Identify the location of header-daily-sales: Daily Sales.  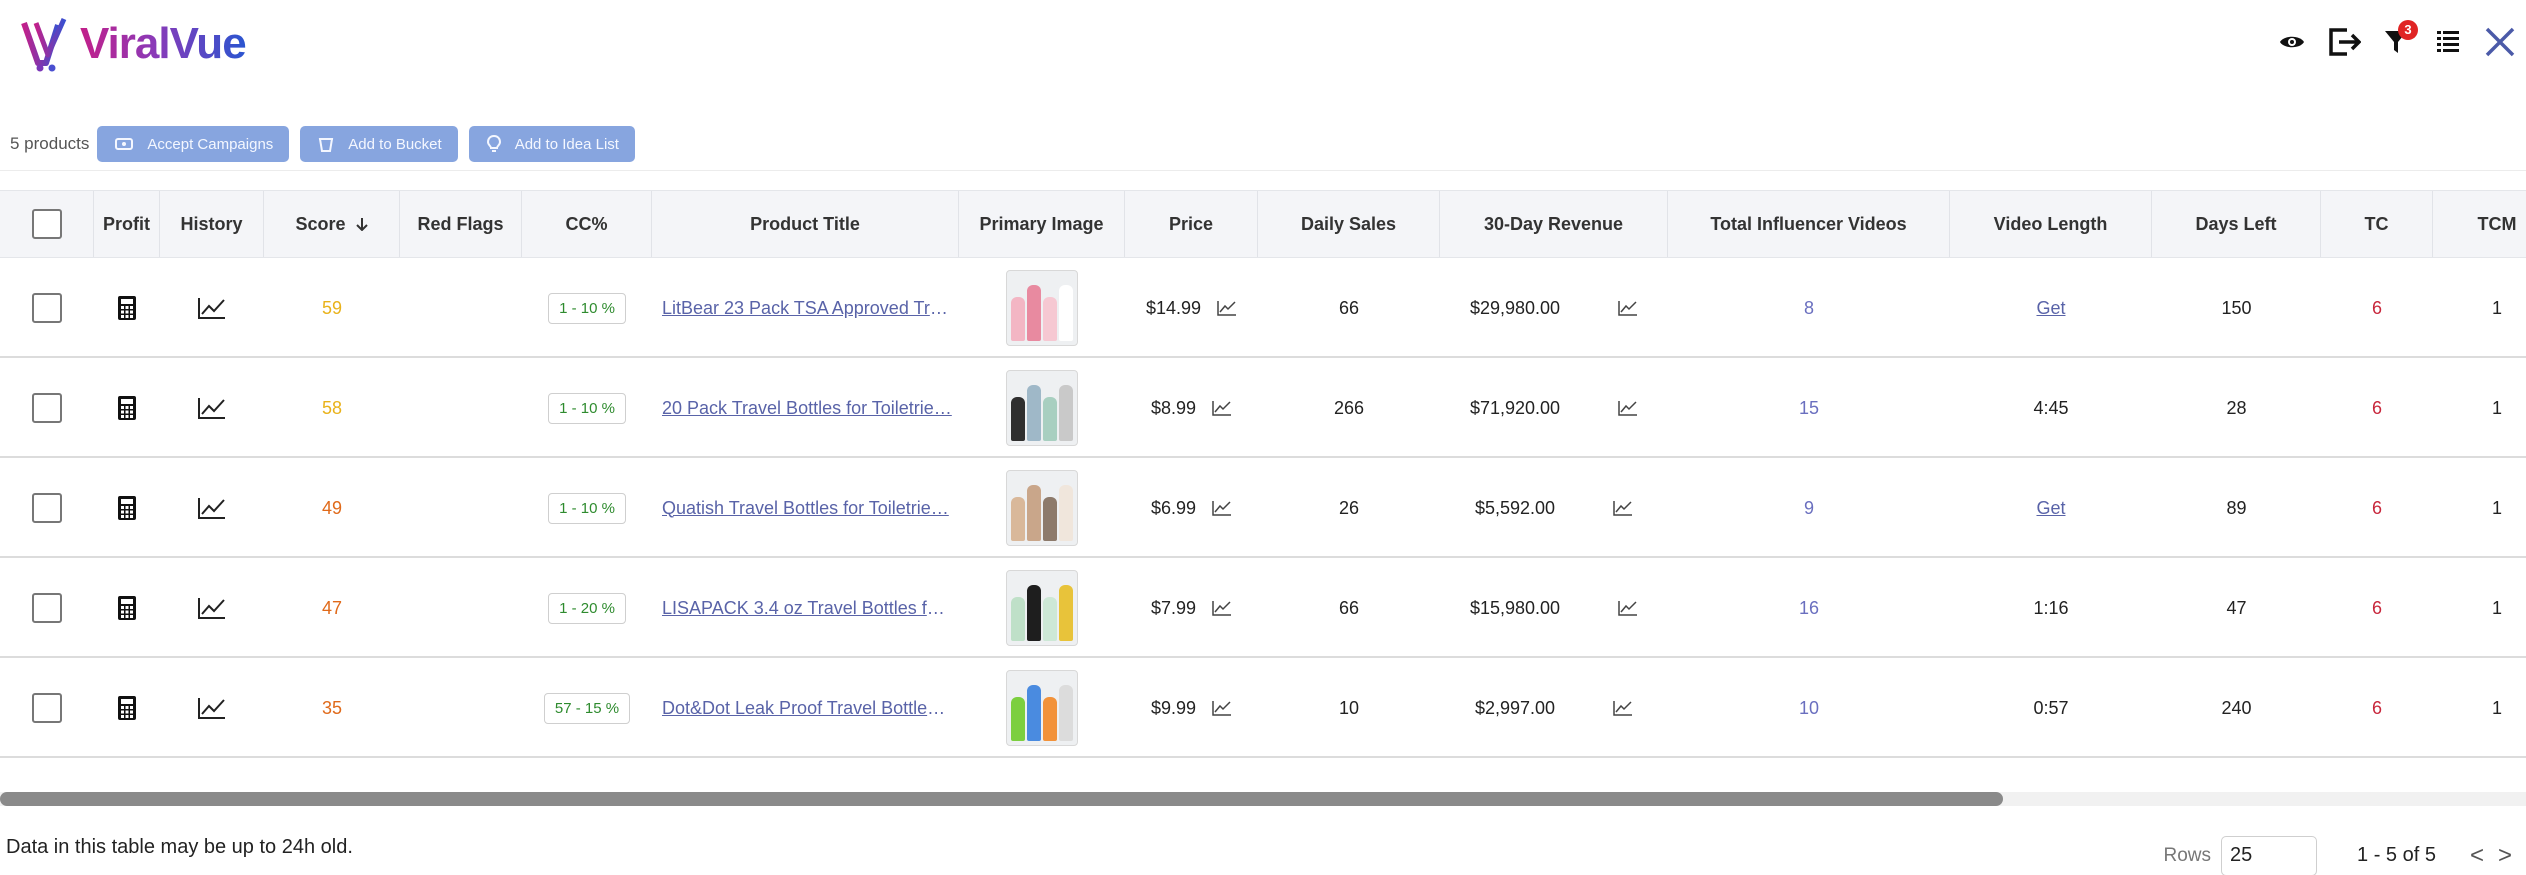
(1349, 224).